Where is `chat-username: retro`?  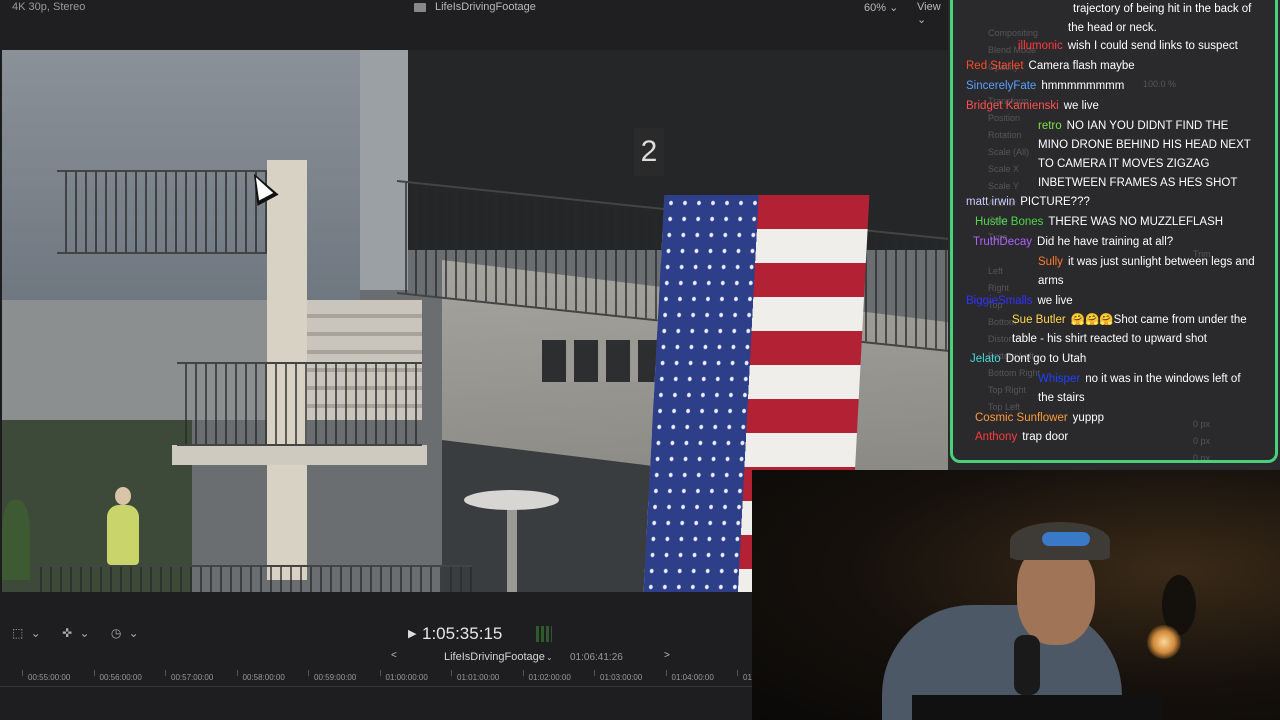 chat-username: retro is located at coordinates (1050, 126).